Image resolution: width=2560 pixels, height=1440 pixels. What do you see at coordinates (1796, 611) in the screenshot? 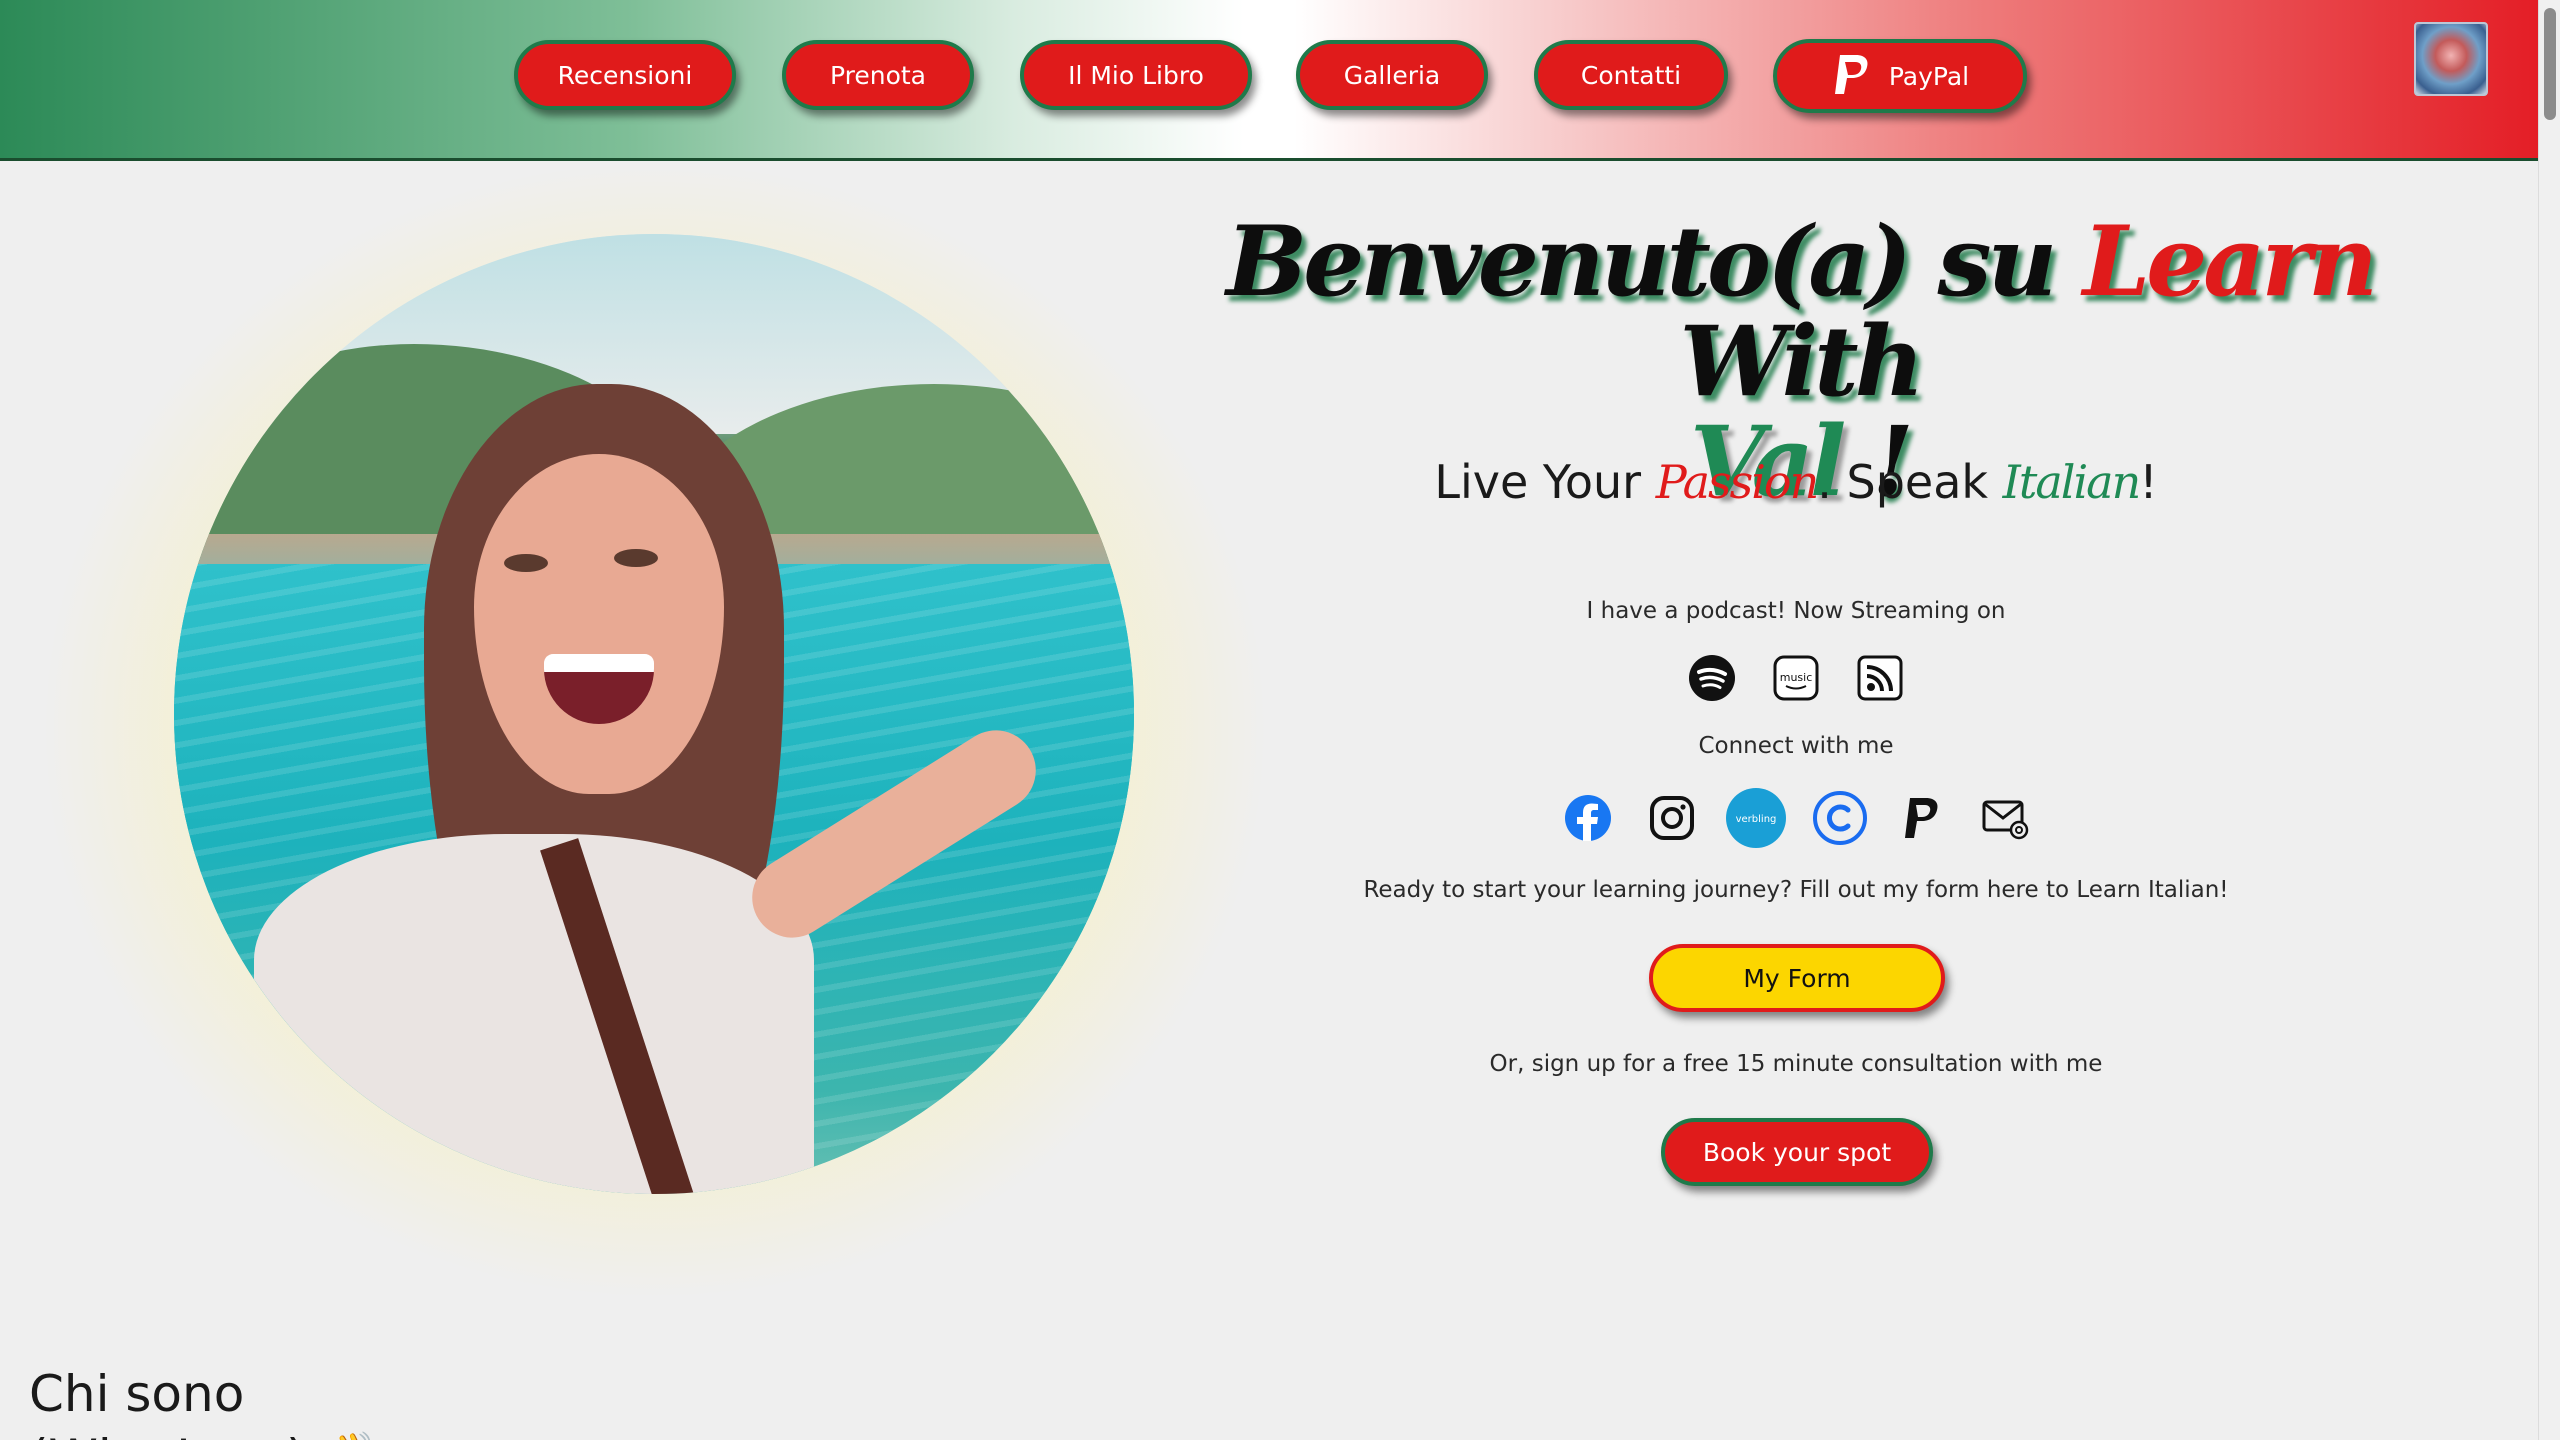
I see `podcast-text: I have a podcast! Now Streaming on` at bounding box center [1796, 611].